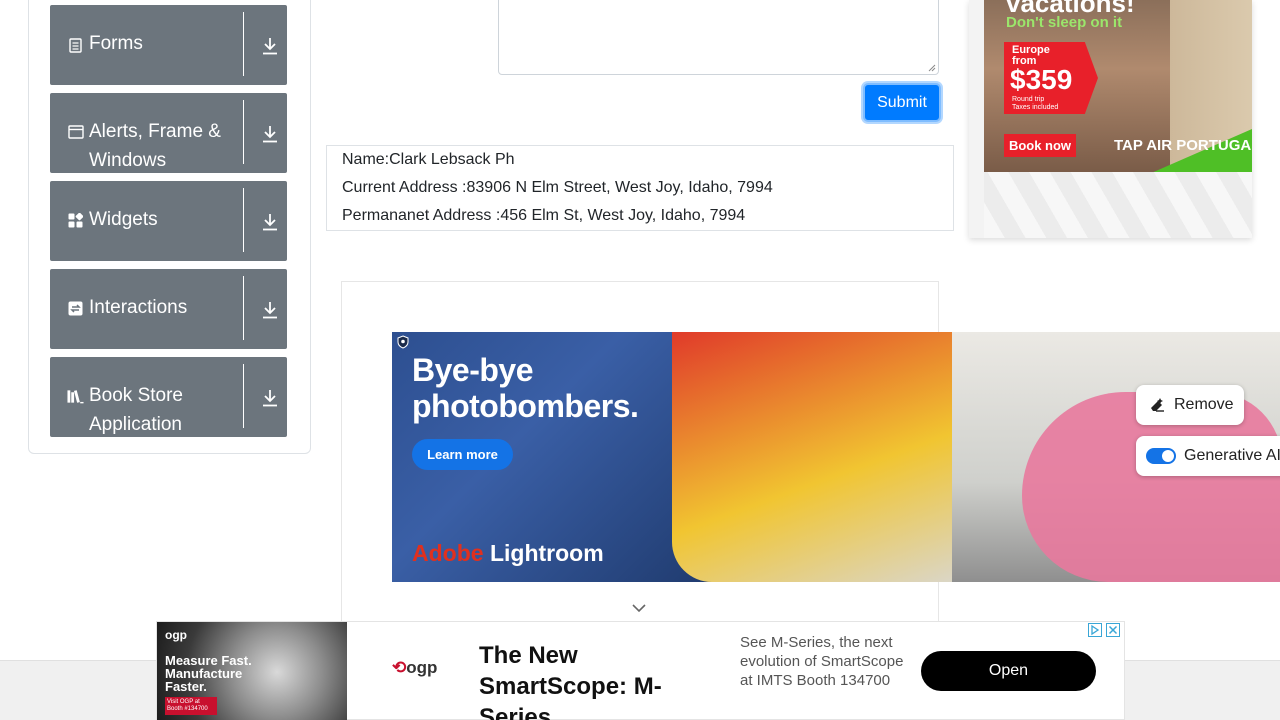  I want to click on ad-brand: Adobe Lightroom, so click(508, 553).